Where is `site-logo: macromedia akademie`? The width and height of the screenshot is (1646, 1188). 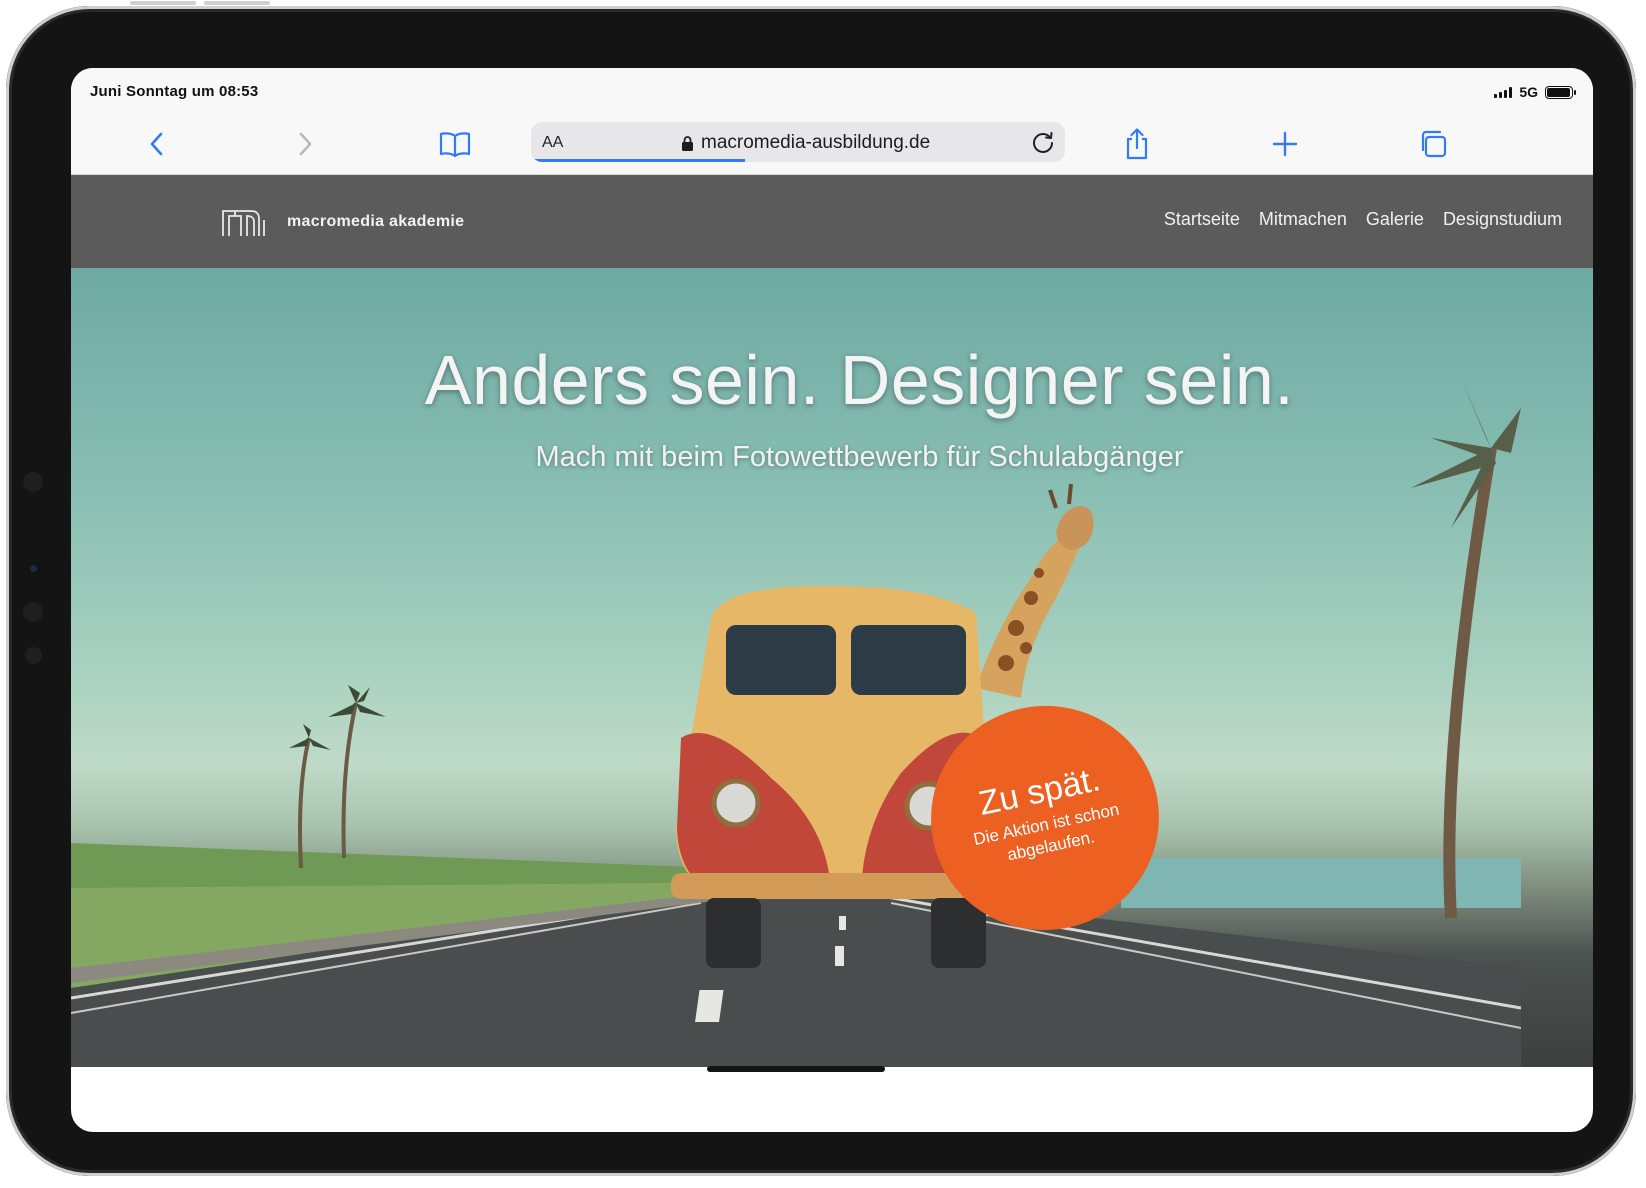
site-logo: macromedia akademie is located at coordinates (342, 222).